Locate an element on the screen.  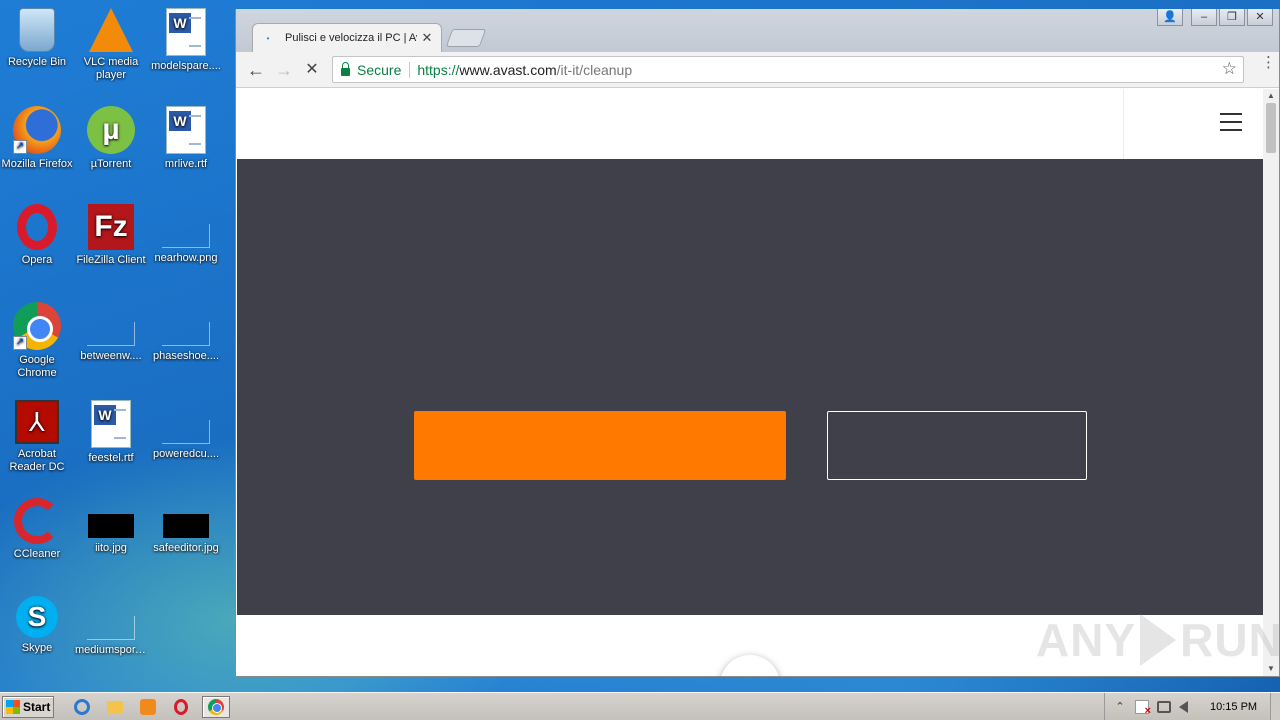
url-scheme: https:// is located at coordinates (438, 69).